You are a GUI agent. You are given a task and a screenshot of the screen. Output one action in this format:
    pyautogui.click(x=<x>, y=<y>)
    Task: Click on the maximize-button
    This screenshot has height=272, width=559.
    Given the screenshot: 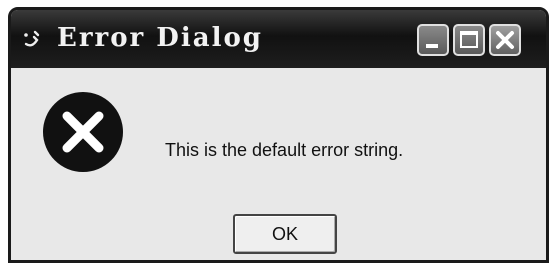 What is the action you would take?
    pyautogui.click(x=469, y=40)
    